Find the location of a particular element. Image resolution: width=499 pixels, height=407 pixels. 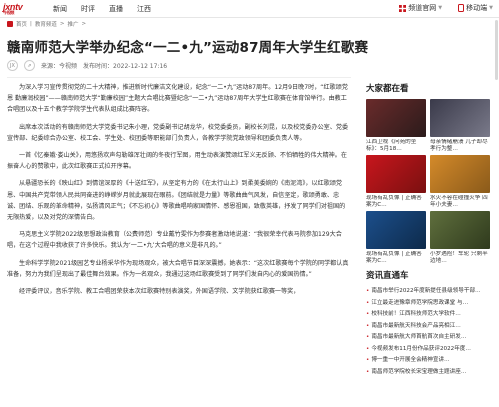

nav-live: 直播 is located at coordinates (116, 9).